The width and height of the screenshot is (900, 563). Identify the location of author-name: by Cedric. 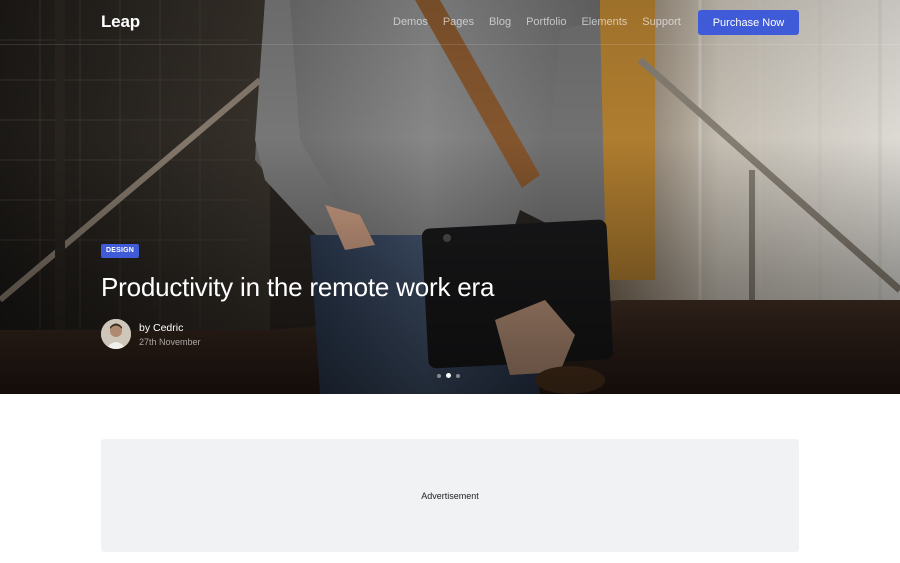
(170, 328).